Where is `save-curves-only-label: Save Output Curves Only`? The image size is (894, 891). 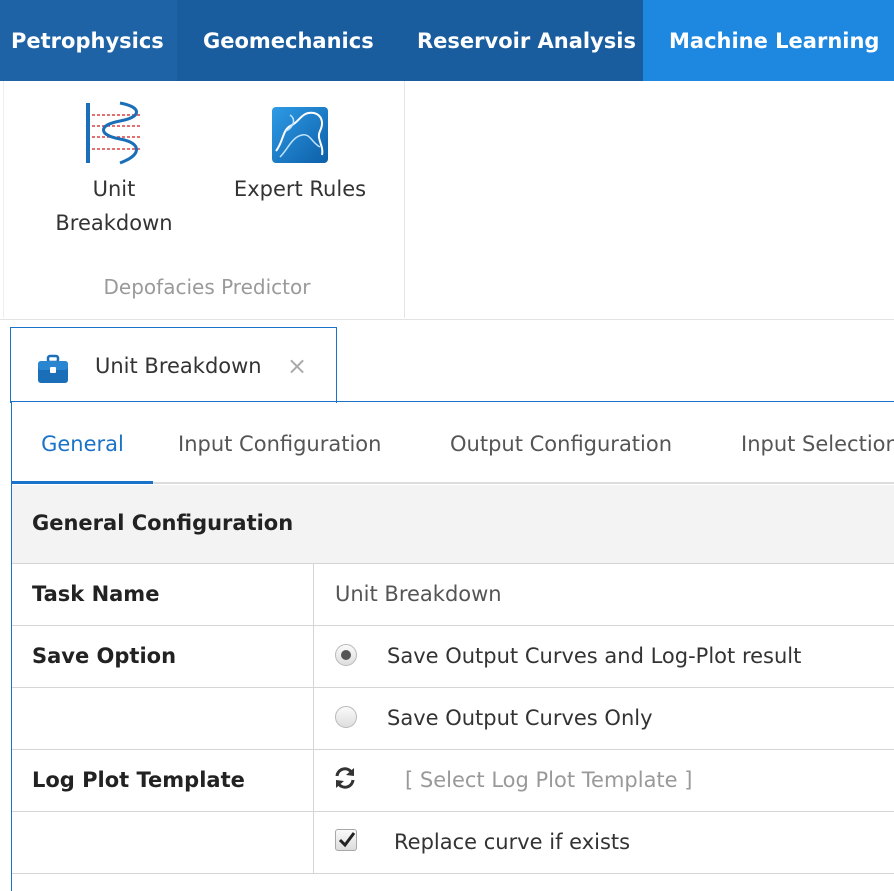 save-curves-only-label: Save Output Curves Only is located at coordinates (520, 718).